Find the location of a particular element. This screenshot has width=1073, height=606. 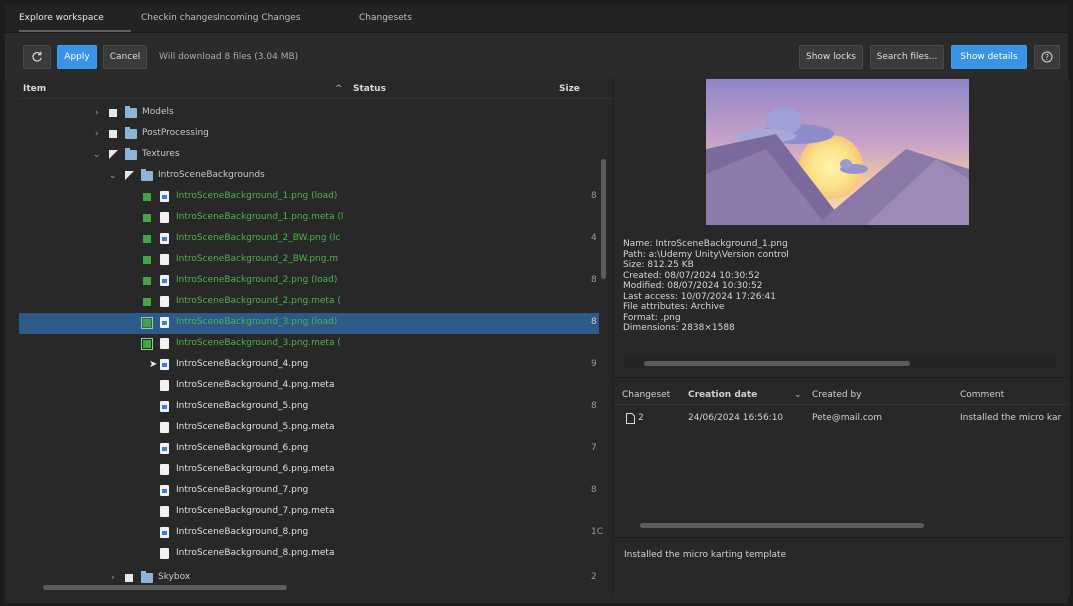

comment-text: Installed the micro karting template is located at coordinates (705, 555).